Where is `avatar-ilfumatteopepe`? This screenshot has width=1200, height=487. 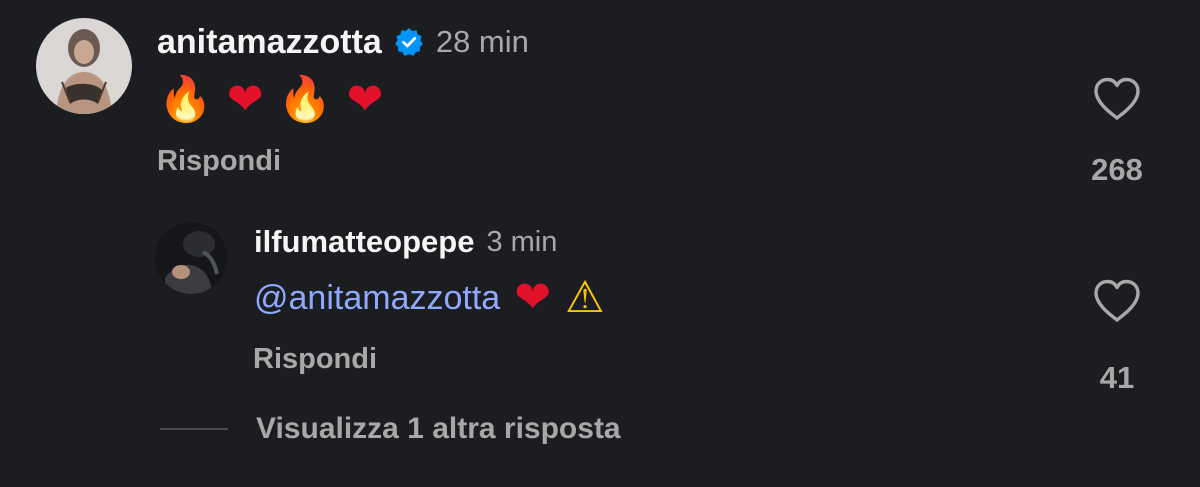
avatar-ilfumatteopepe is located at coordinates (191, 258).